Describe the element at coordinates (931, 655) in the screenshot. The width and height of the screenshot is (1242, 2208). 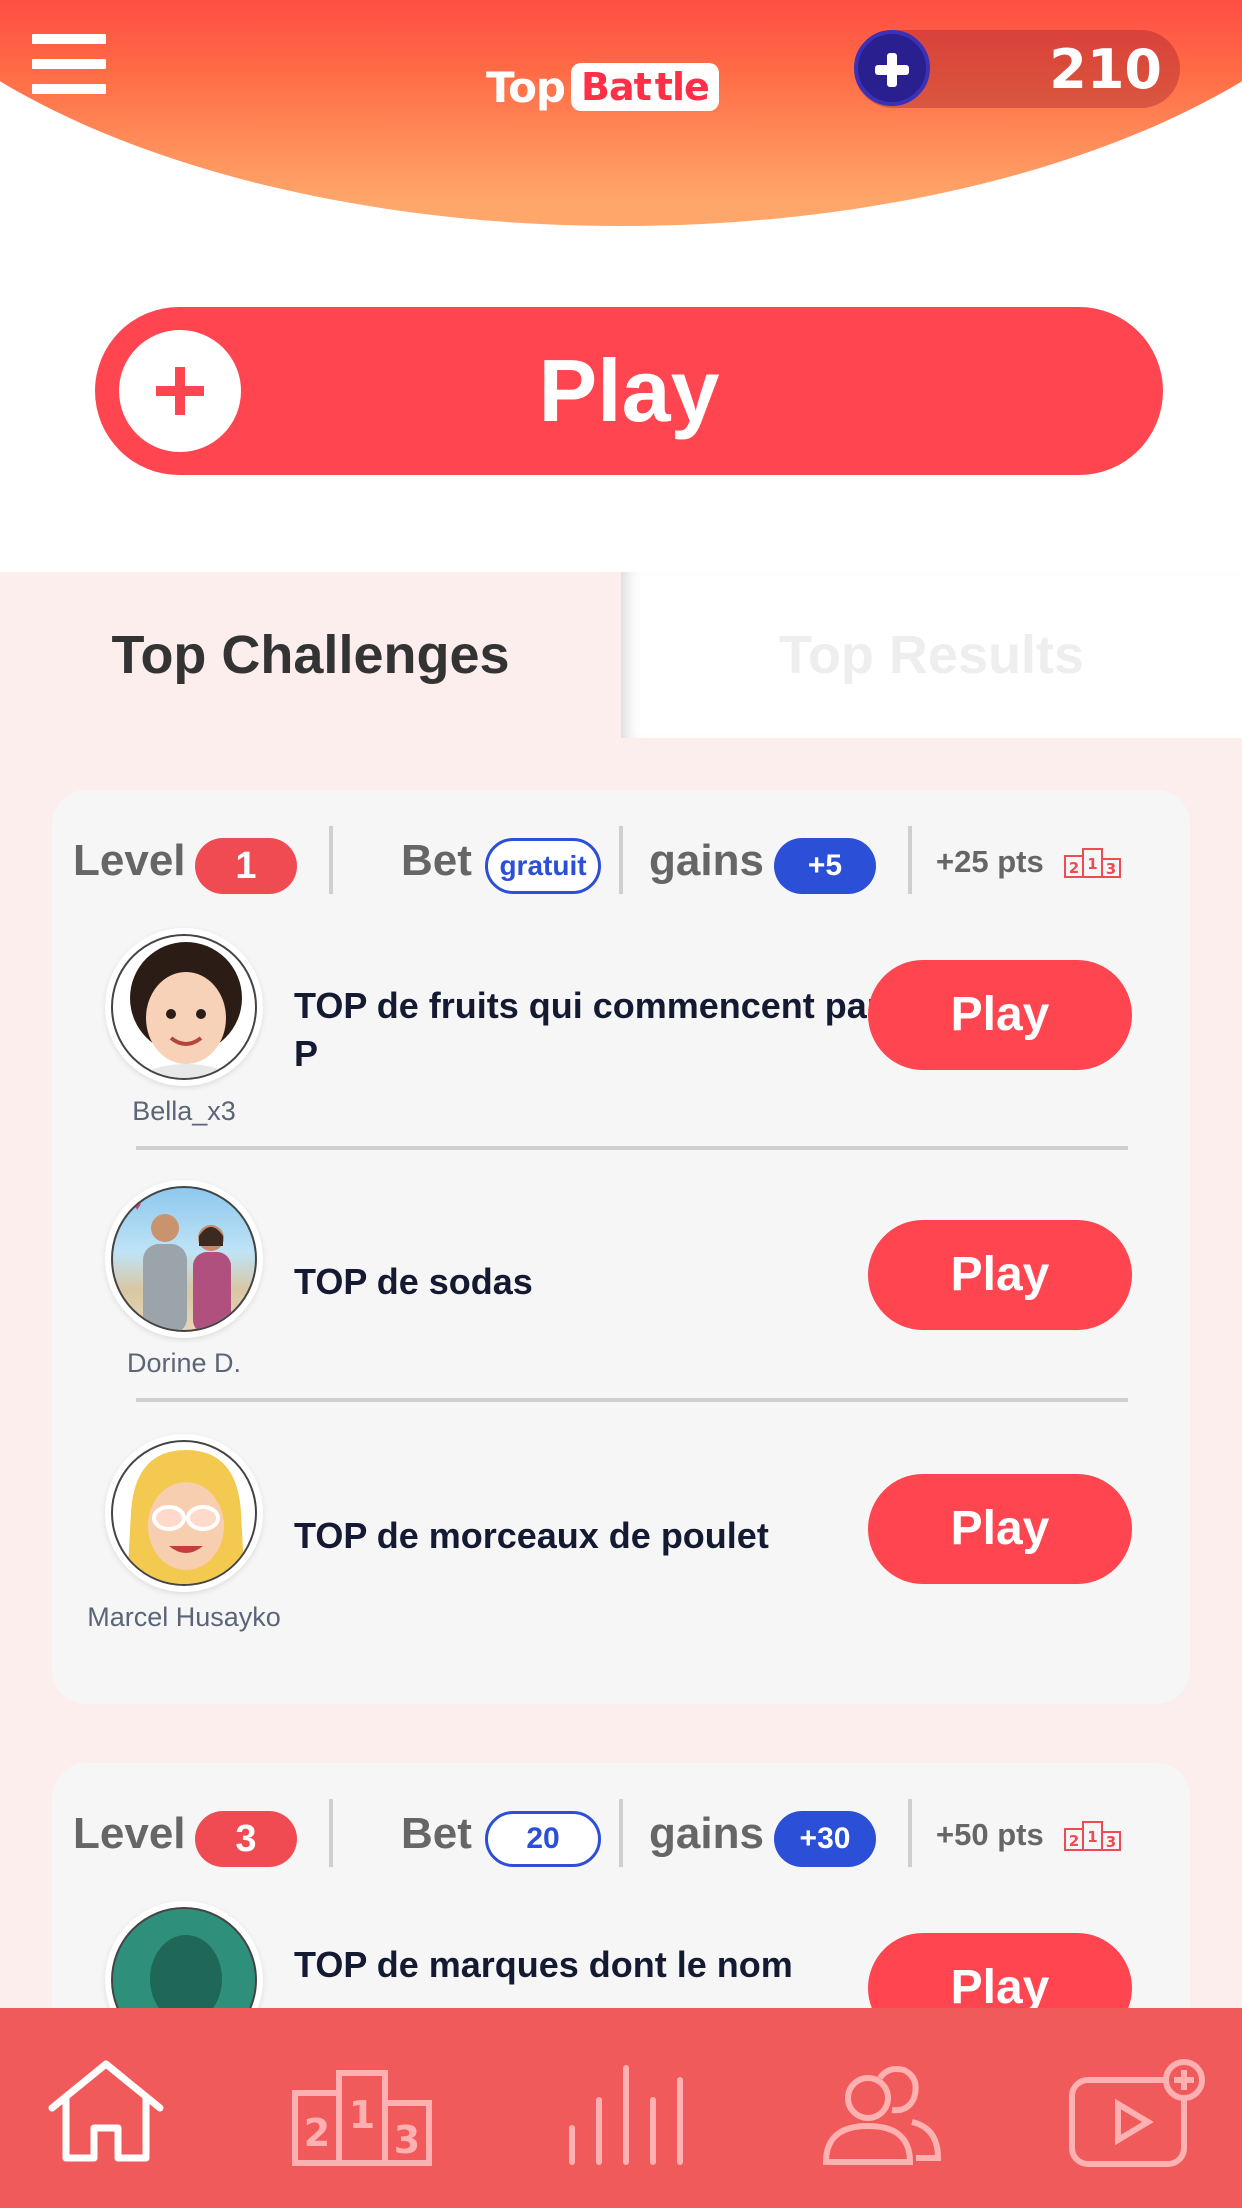
I see `tab-top-results: Top Results` at that location.